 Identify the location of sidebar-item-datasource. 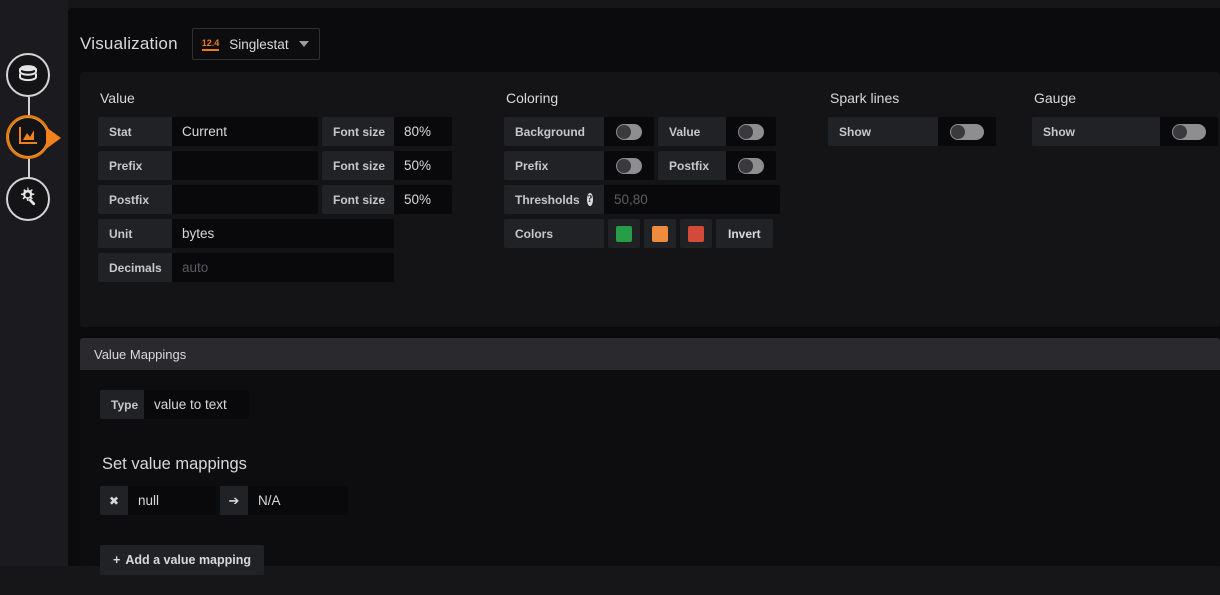
(28, 75).